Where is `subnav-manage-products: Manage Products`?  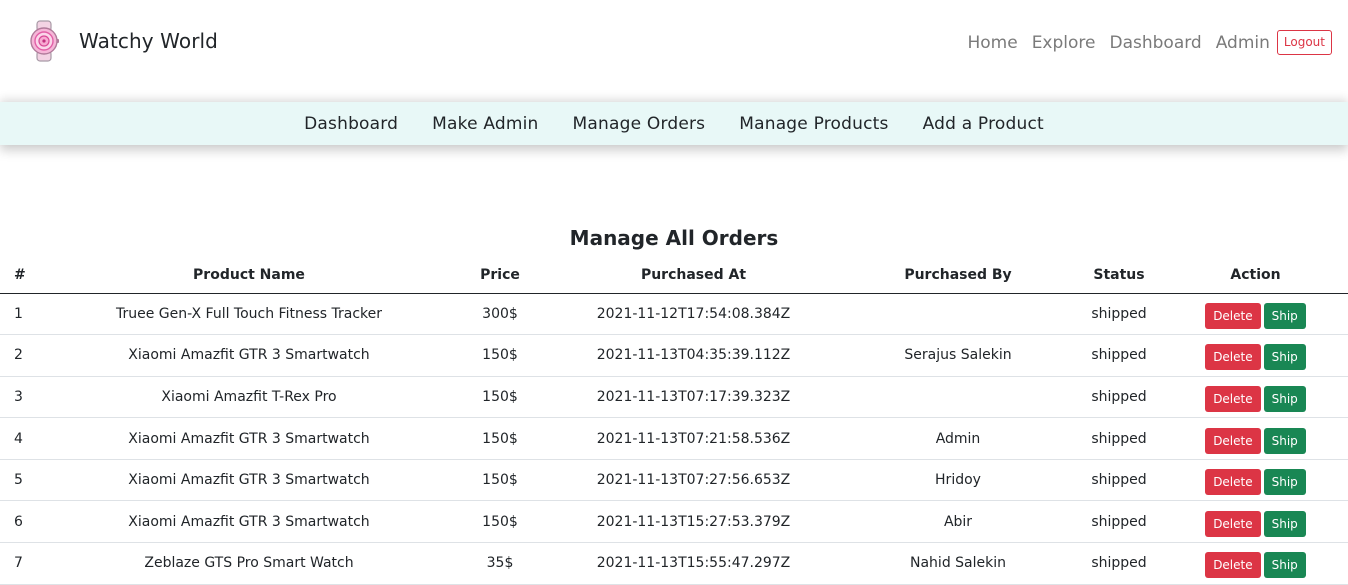
subnav-manage-products: Manage Products is located at coordinates (813, 124).